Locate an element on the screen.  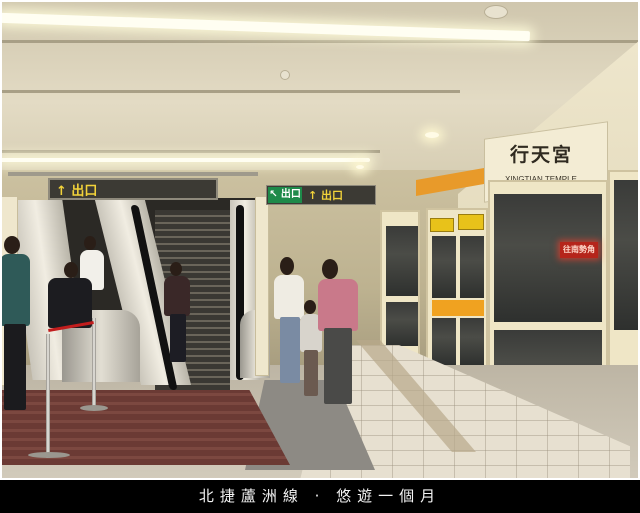
direction-sign-text: ↑ 出口 is located at coordinates (326, 195).